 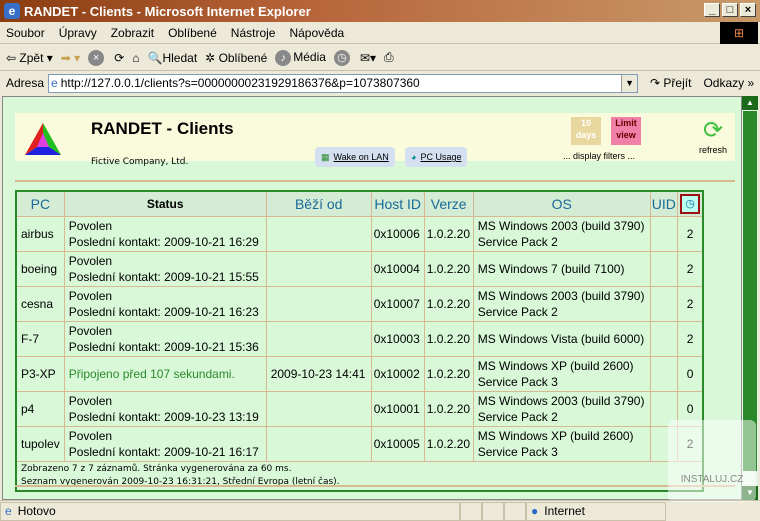 What do you see at coordinates (78, 33) in the screenshot?
I see `menu-upravy: Úpravy` at bounding box center [78, 33].